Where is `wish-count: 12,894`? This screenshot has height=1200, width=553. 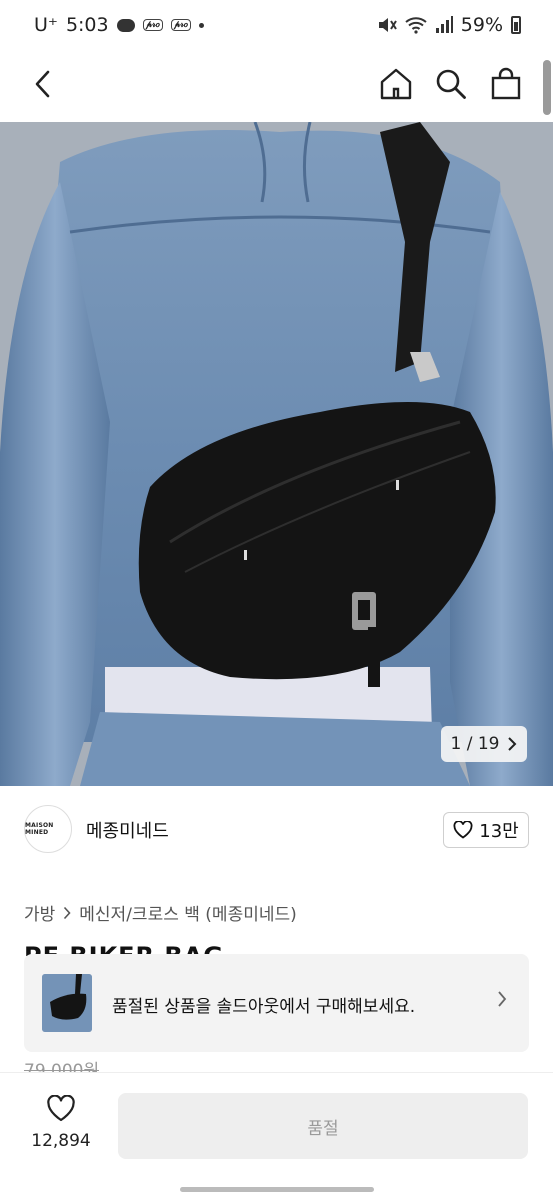
wish-count: 12,894 is located at coordinates (61, 1141).